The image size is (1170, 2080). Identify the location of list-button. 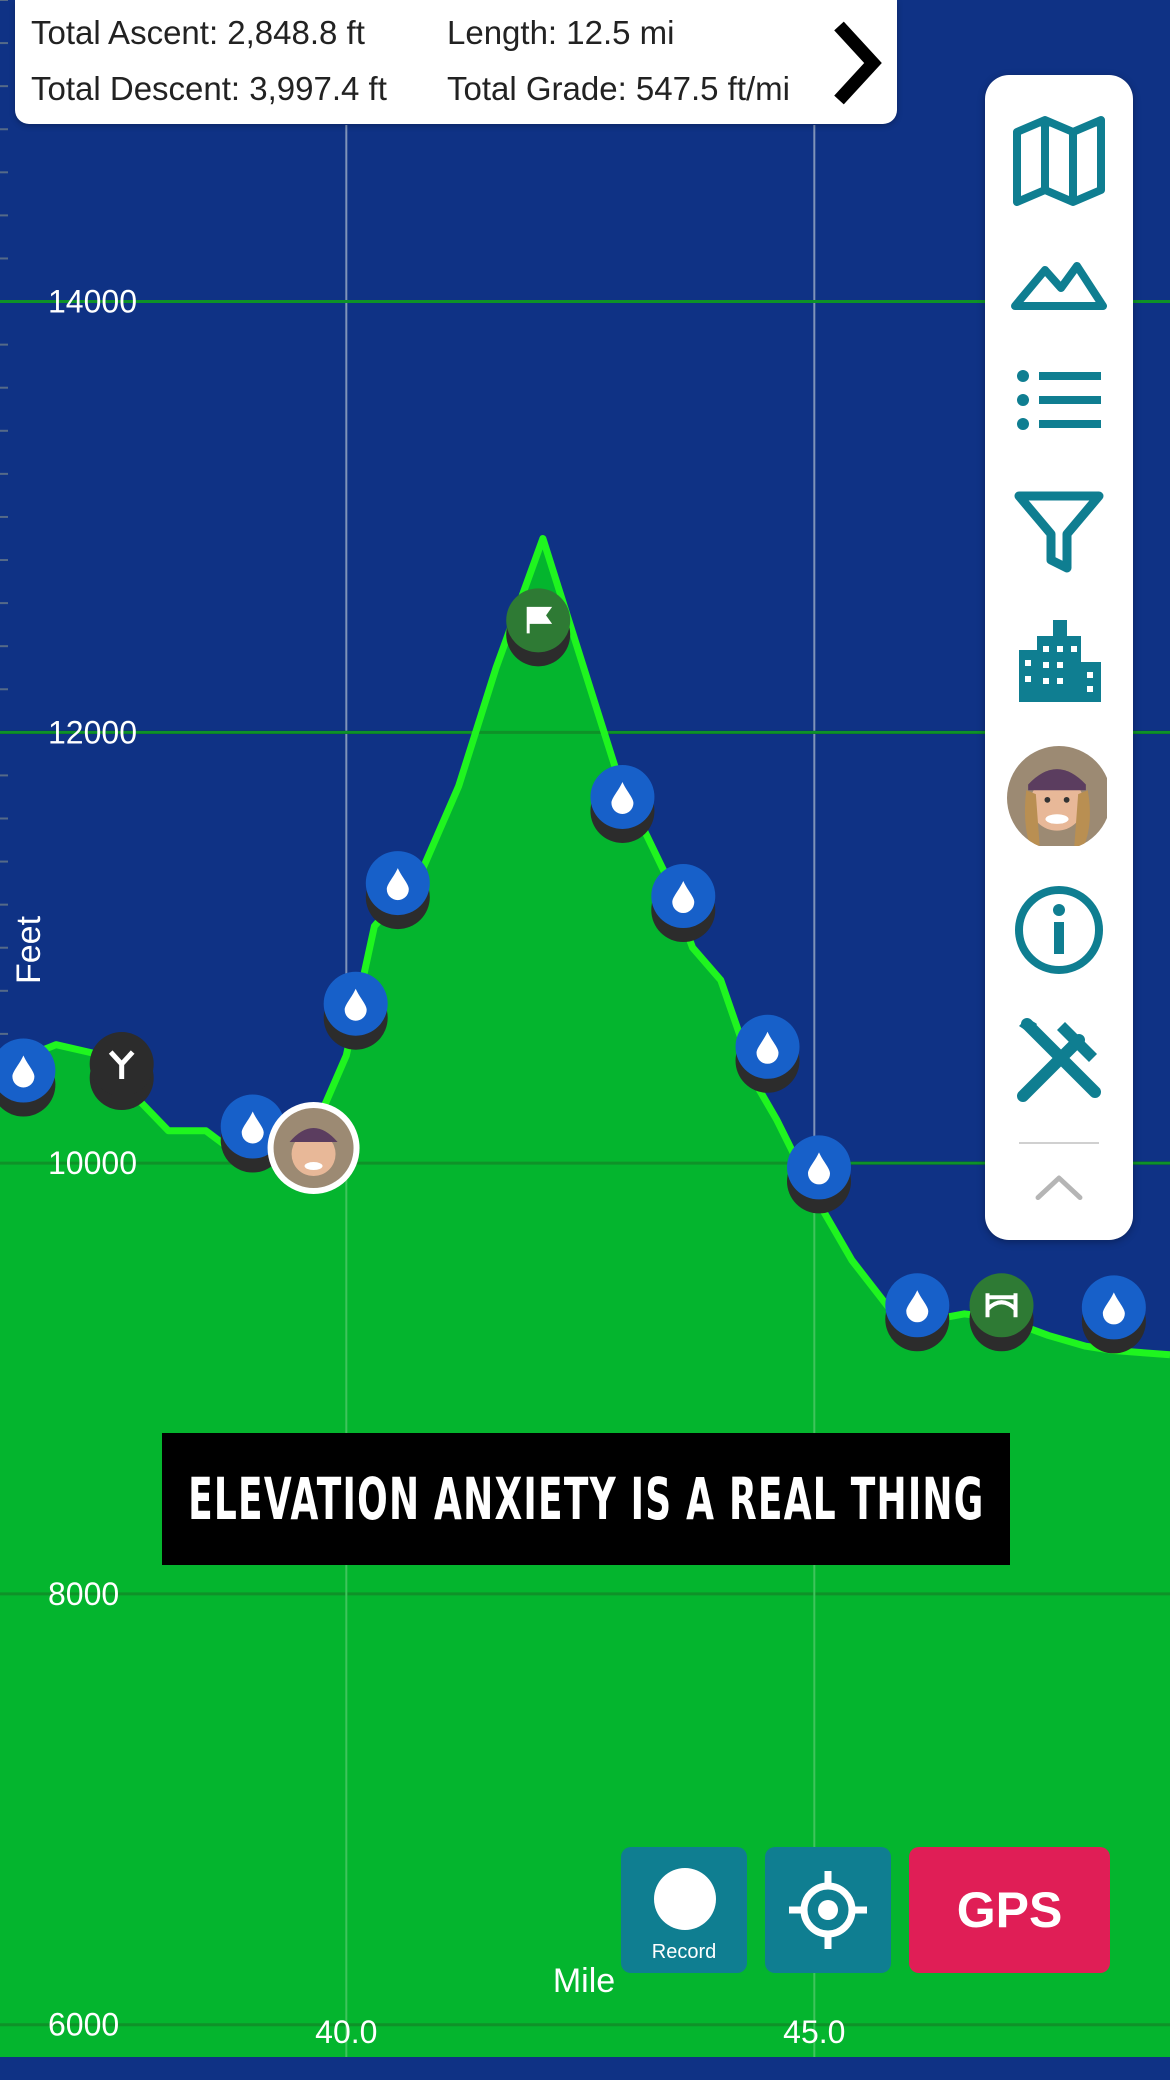
(1059, 400).